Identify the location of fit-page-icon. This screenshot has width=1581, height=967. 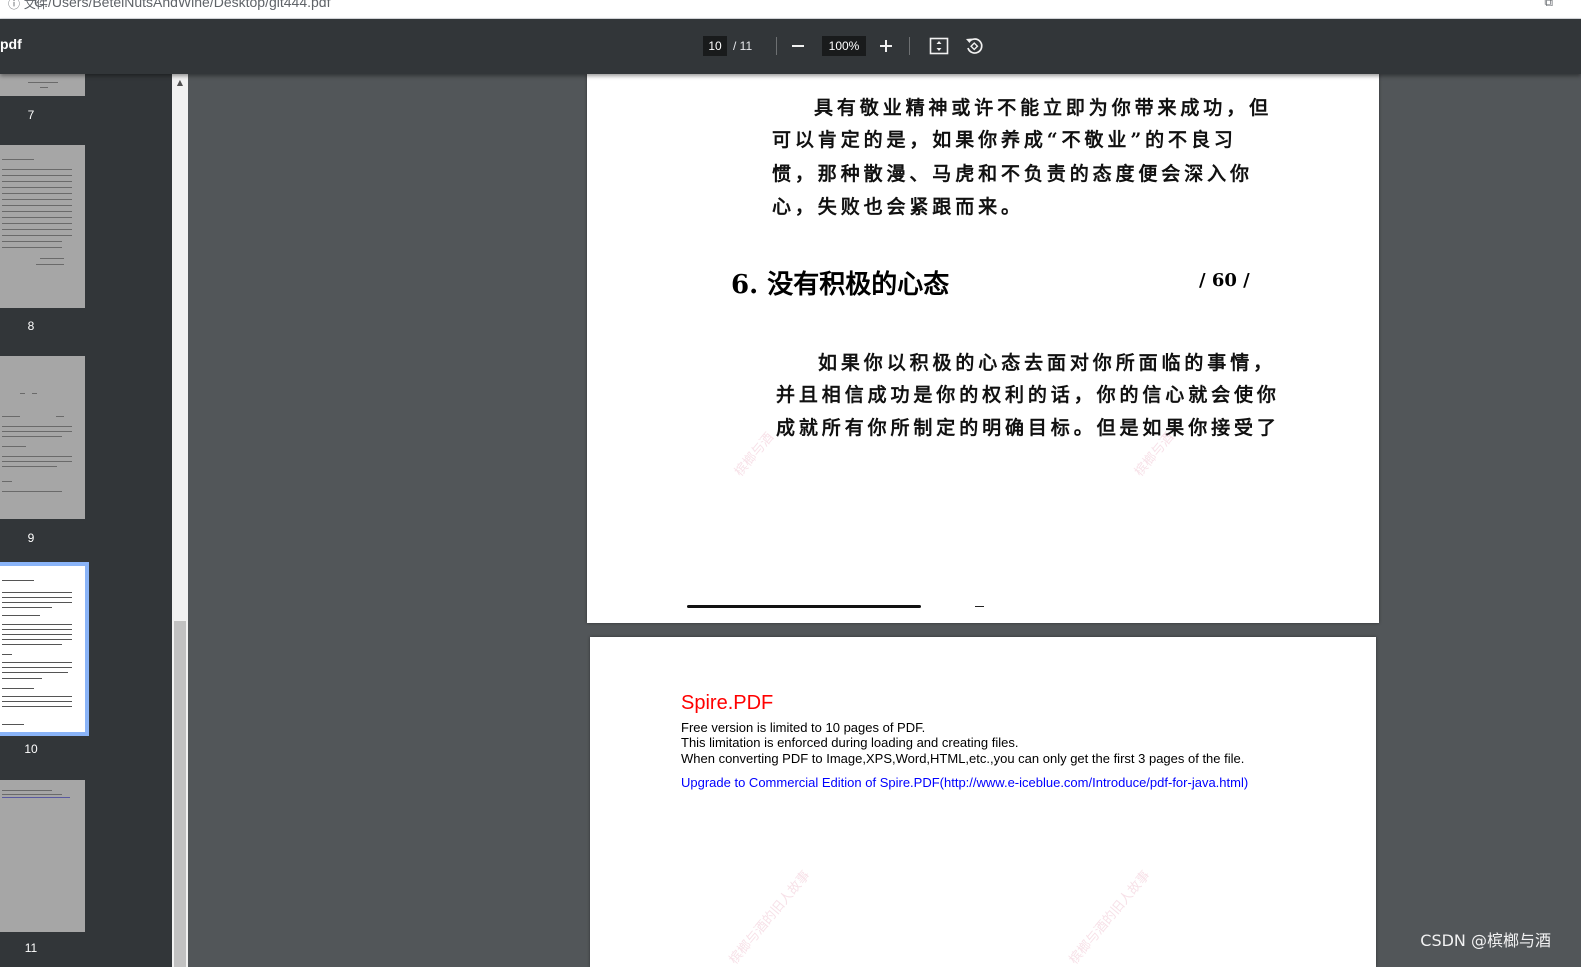
(939, 46).